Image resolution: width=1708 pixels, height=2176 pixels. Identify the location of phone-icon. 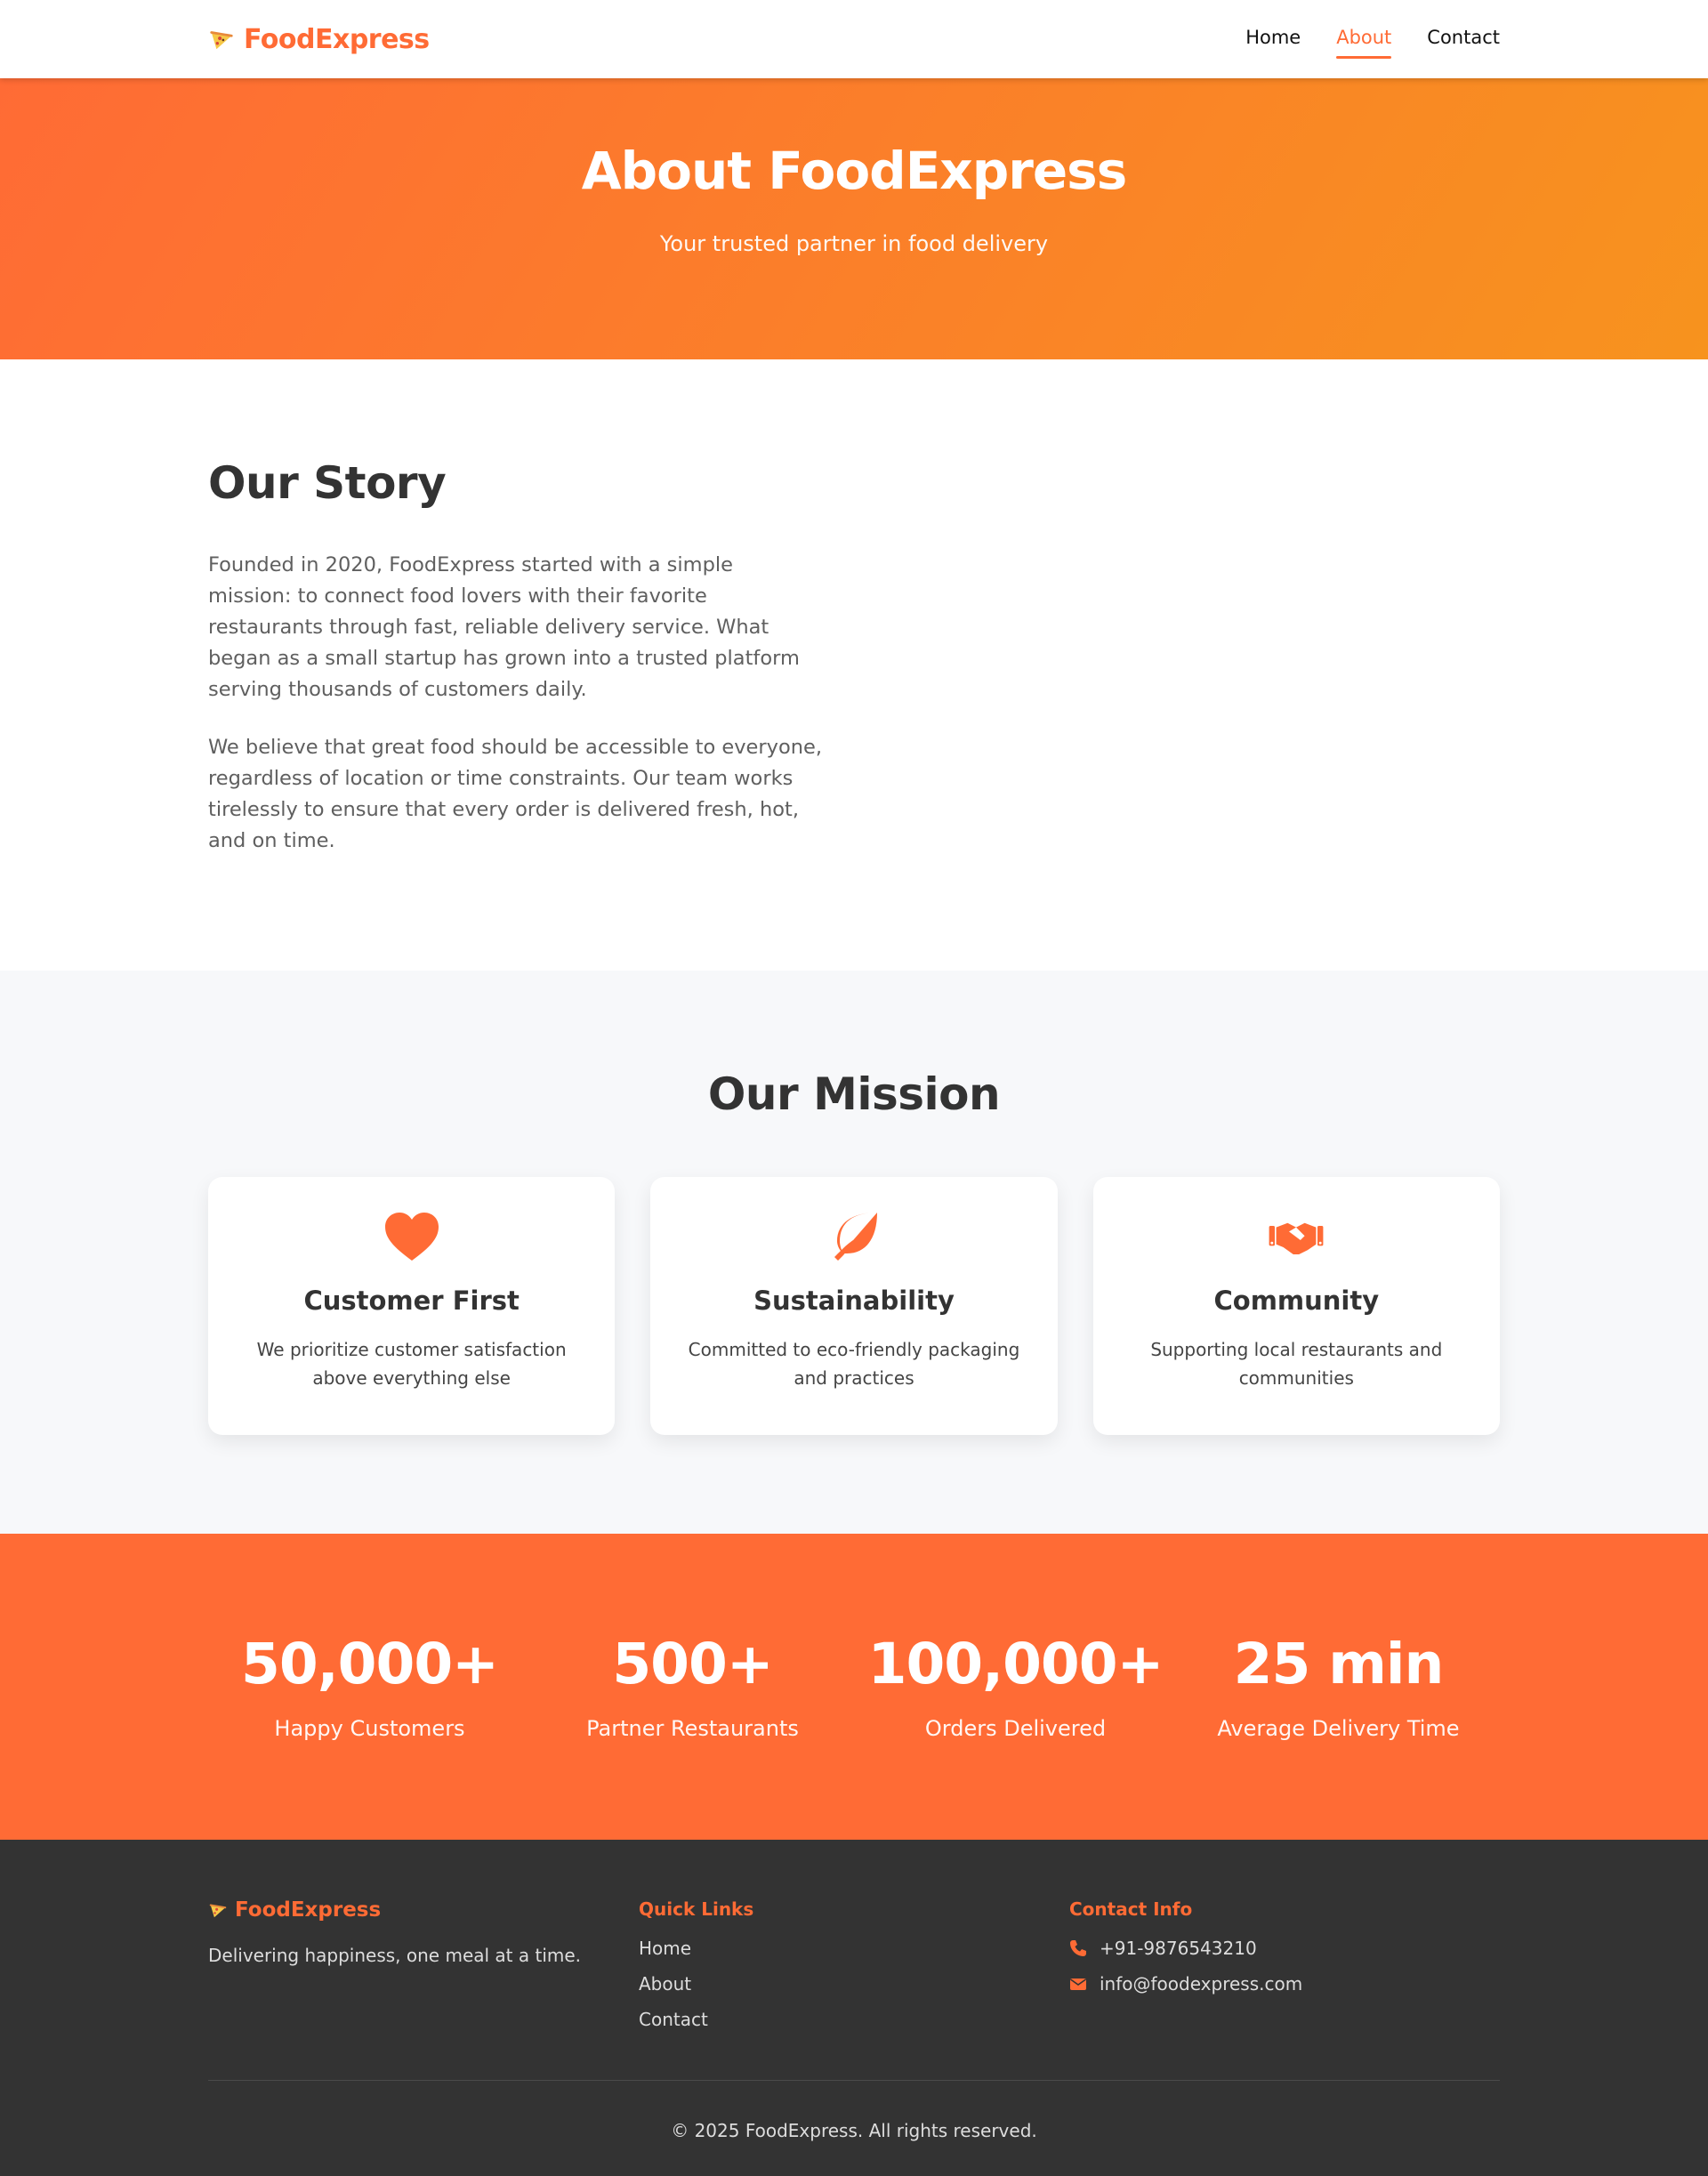
(1078, 1948).